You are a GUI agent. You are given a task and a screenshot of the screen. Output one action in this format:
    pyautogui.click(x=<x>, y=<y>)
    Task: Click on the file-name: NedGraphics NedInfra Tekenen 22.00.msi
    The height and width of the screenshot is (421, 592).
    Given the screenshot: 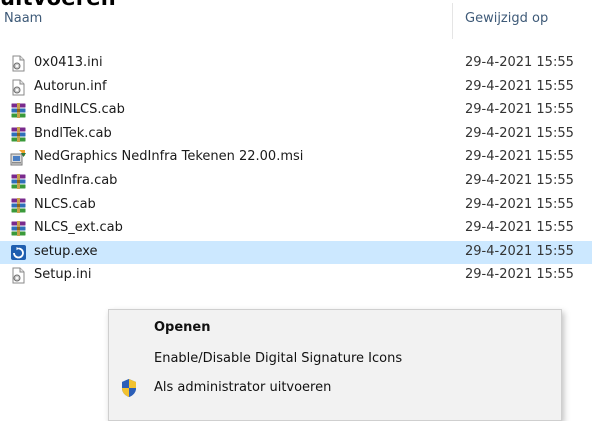 What is the action you would take?
    pyautogui.click(x=169, y=157)
    